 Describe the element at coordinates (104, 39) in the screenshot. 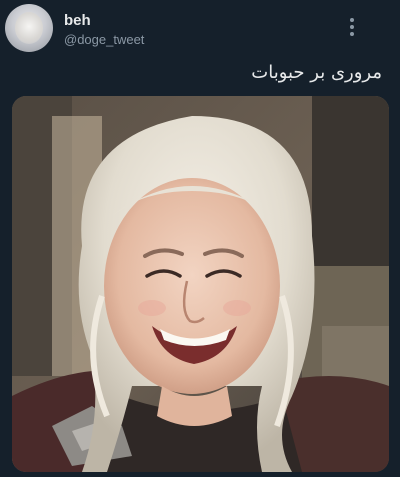

I see `author-handle: @doge_tweet` at that location.